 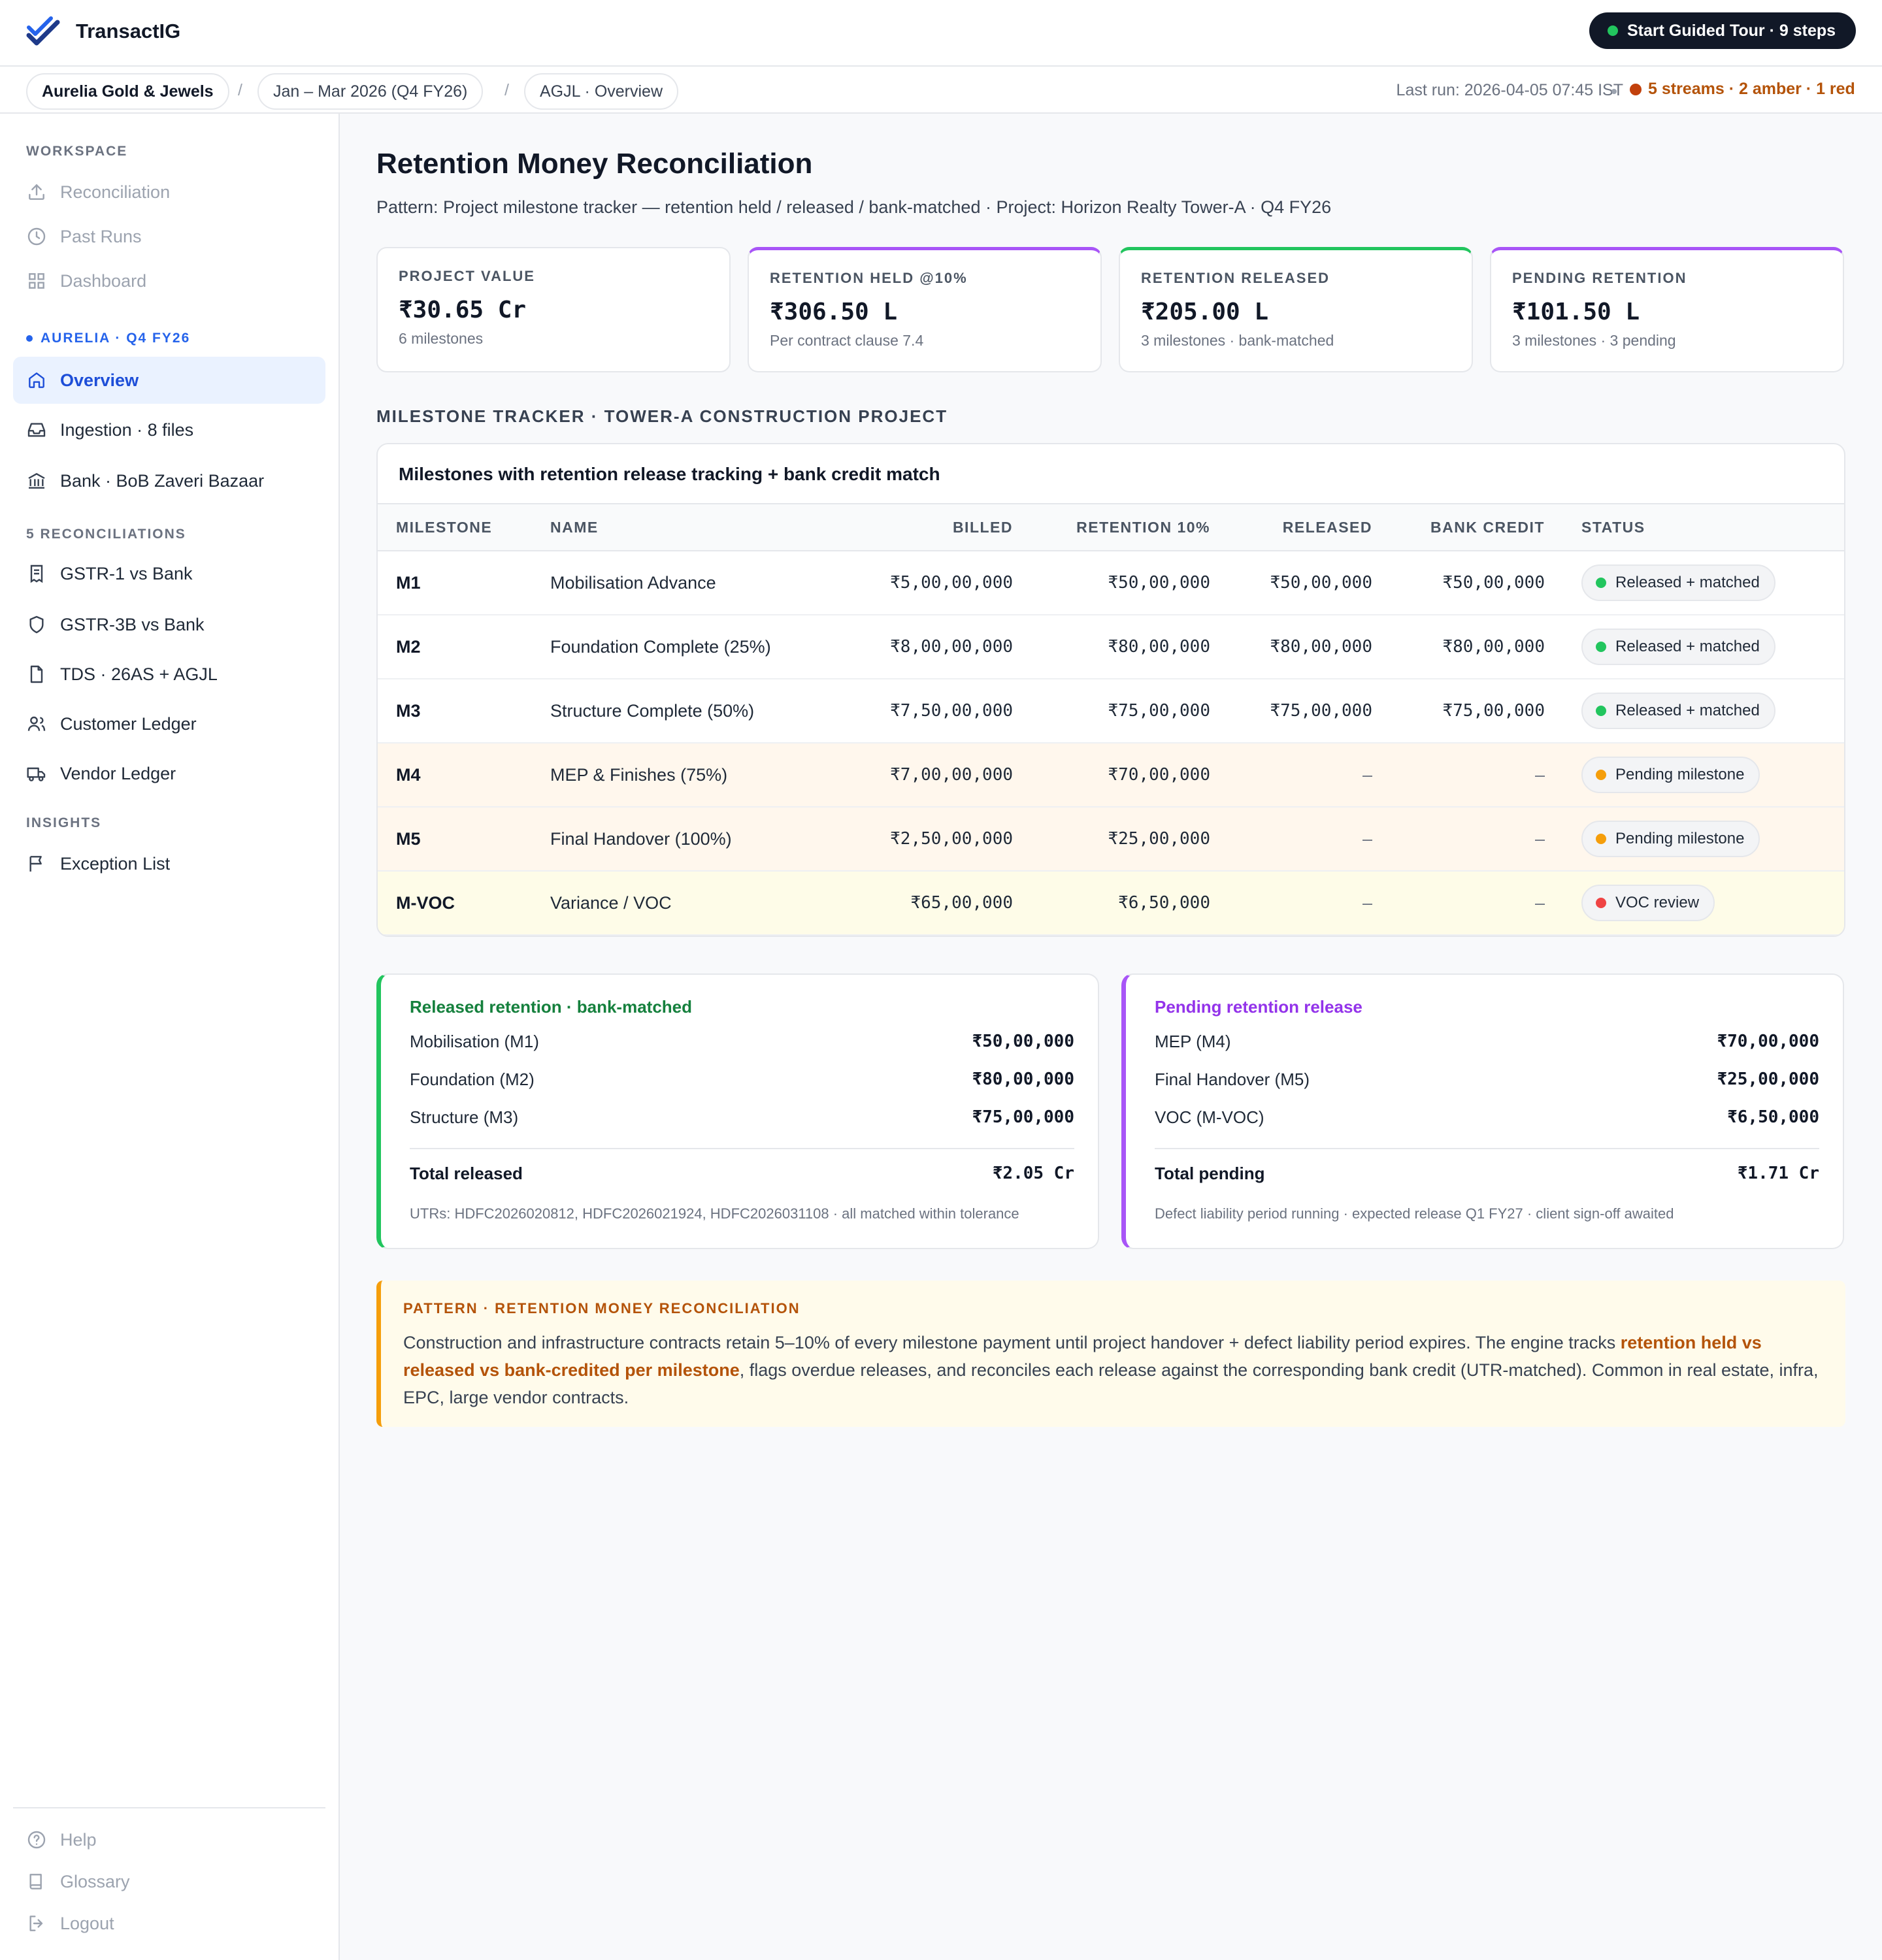 What do you see at coordinates (36, 192) in the screenshot?
I see `upload-icon` at bounding box center [36, 192].